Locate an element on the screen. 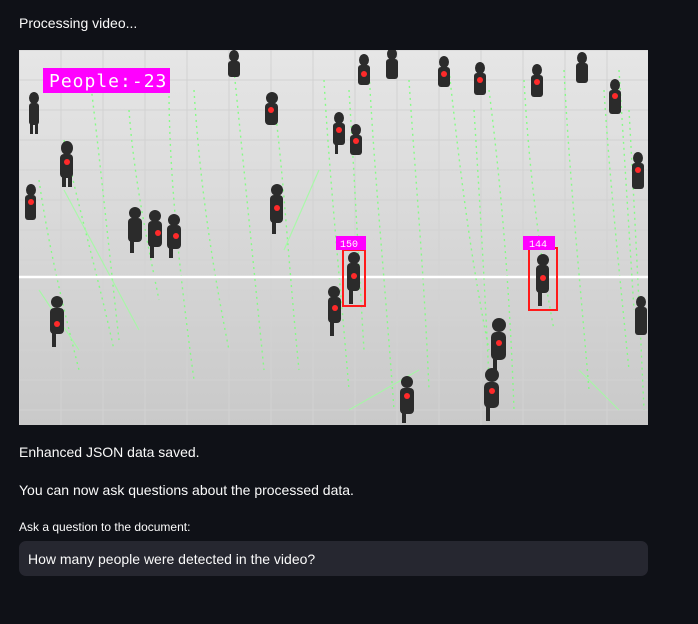 The width and height of the screenshot is (698, 624). people-count-label: People:-23 is located at coordinates (108, 81).